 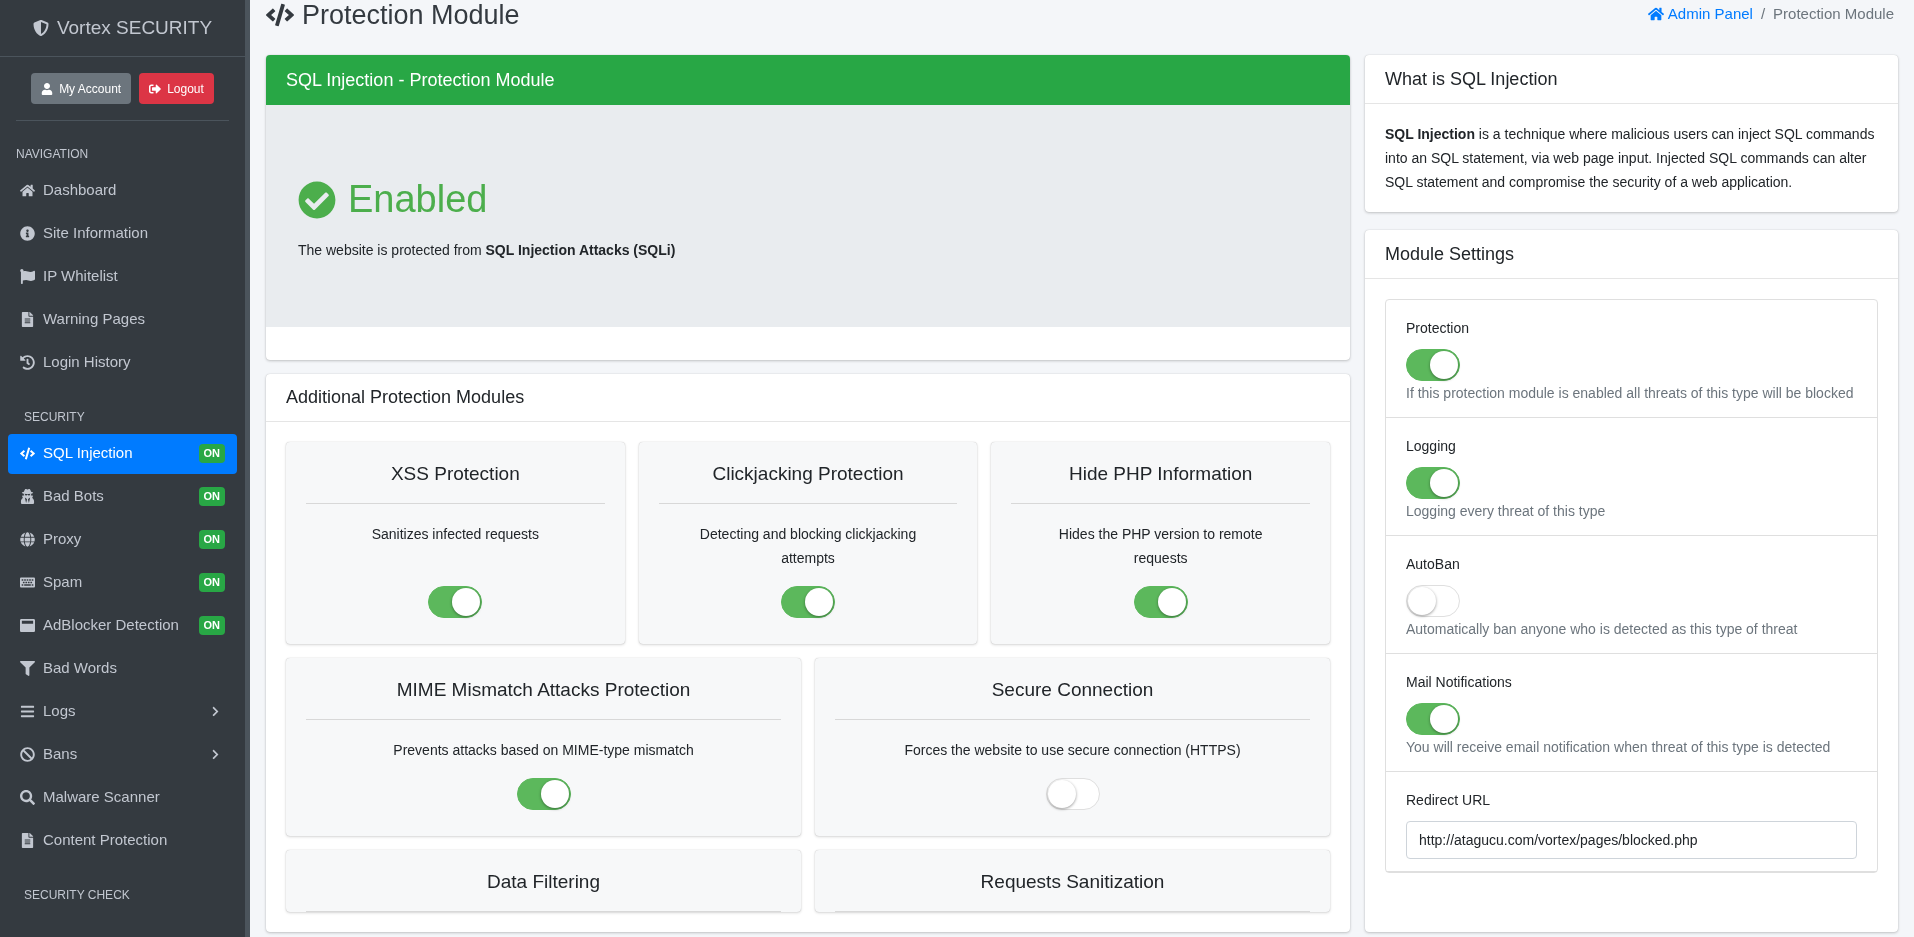 I want to click on section-heading: SECURITY, so click(x=54, y=417).